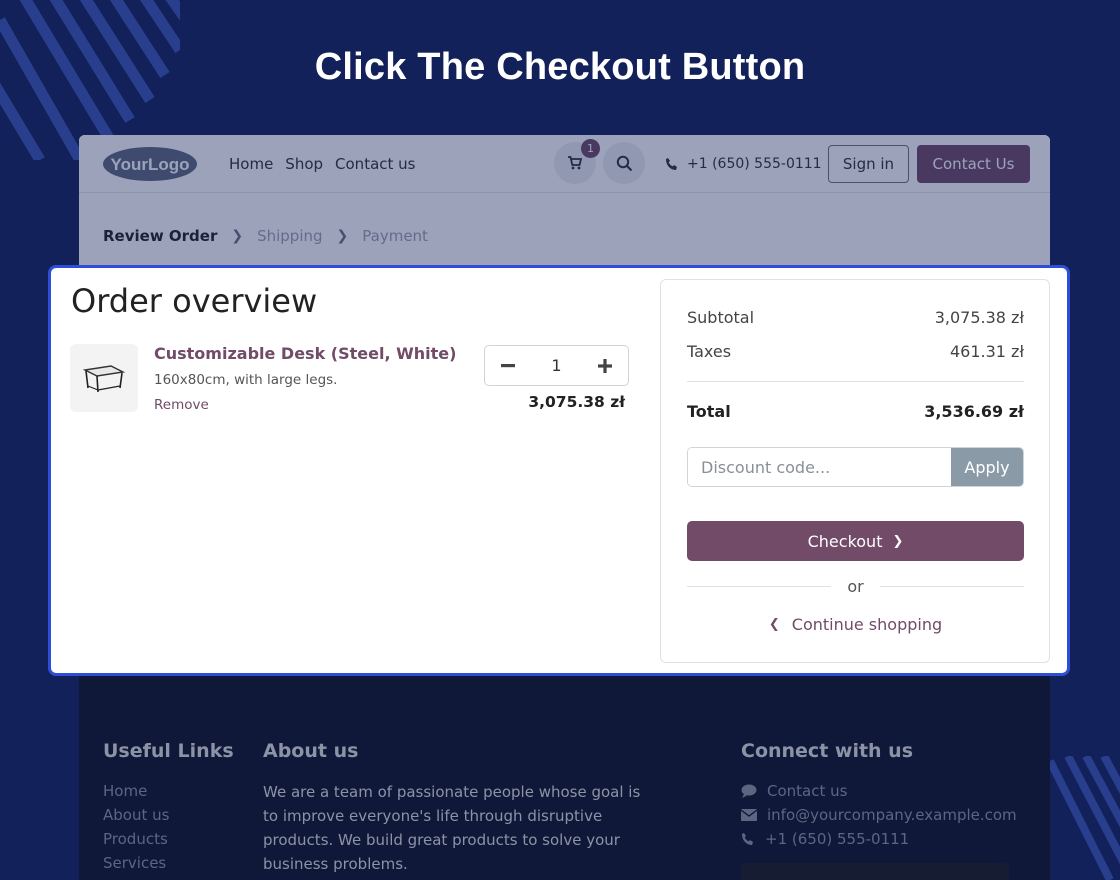  Describe the element at coordinates (987, 467) in the screenshot. I see `apply-discount-button: Apply` at that location.